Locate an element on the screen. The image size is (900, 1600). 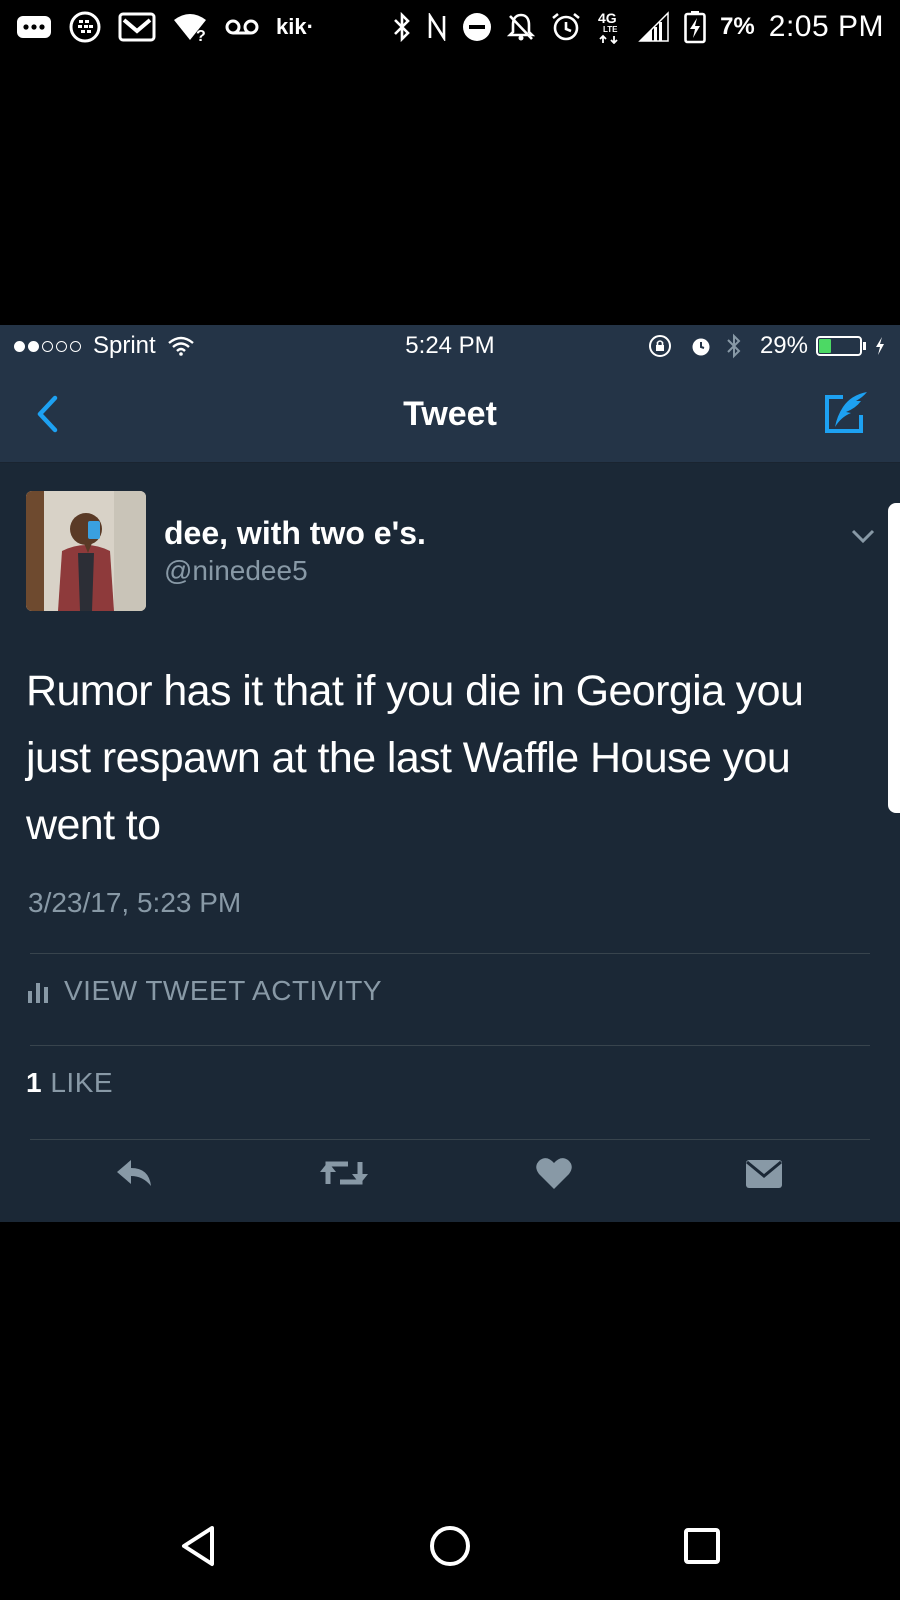
heart-icon is located at coordinates (554, 1173).